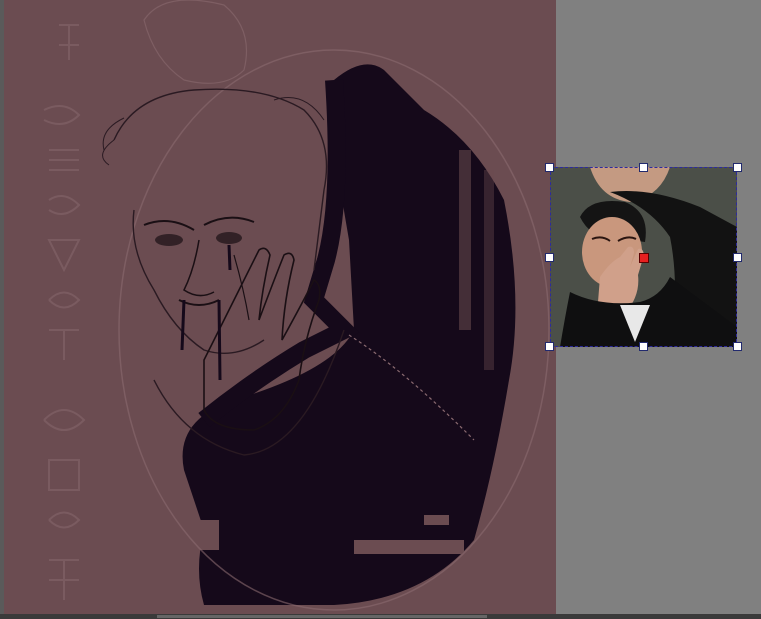  Describe the element at coordinates (549, 346) in the screenshot. I see `transform-handle-bottom-left` at that location.